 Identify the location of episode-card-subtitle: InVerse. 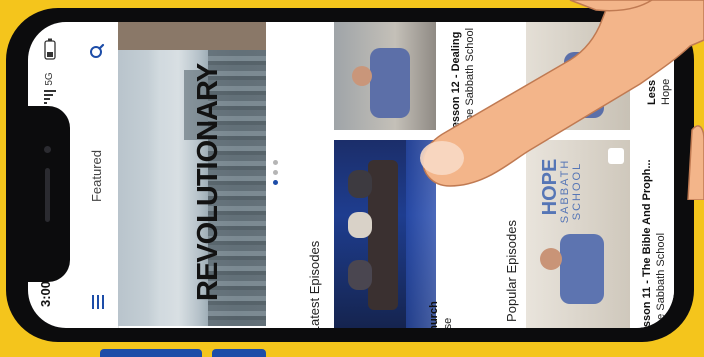
(448, 291).